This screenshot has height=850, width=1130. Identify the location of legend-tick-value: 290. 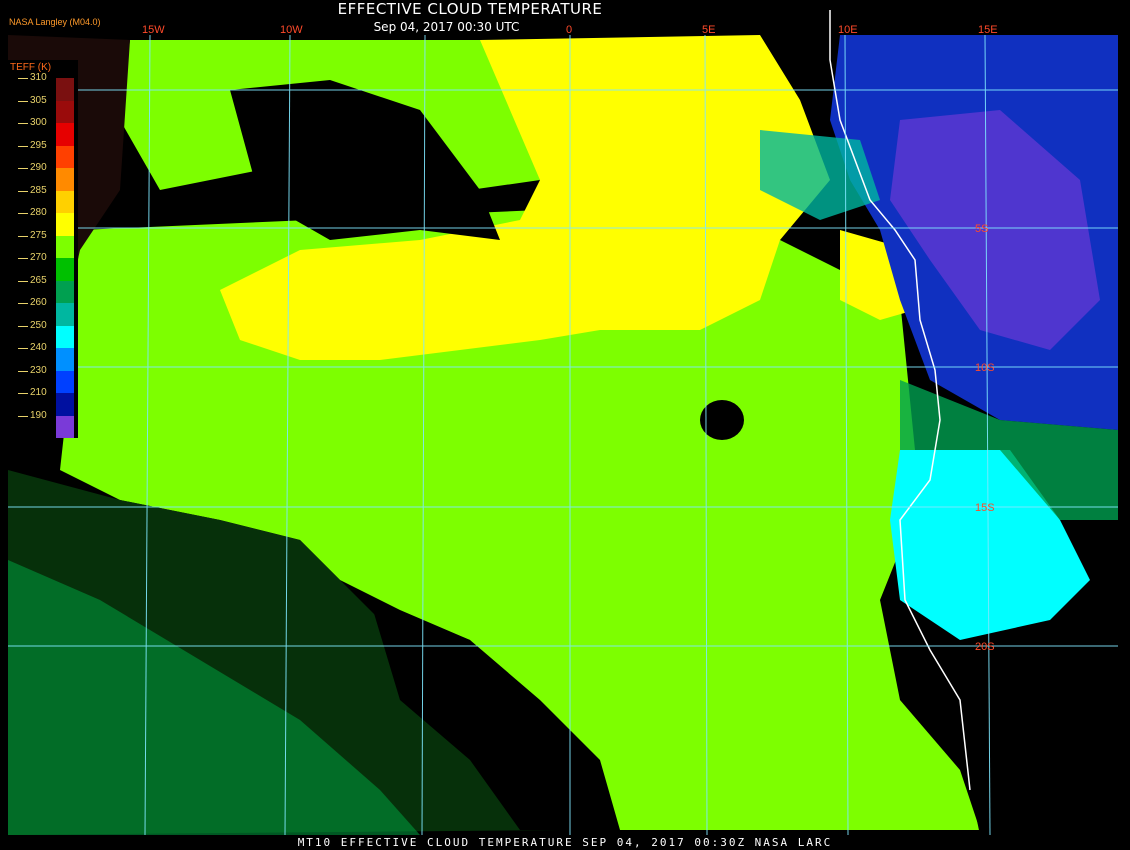
(38, 167).